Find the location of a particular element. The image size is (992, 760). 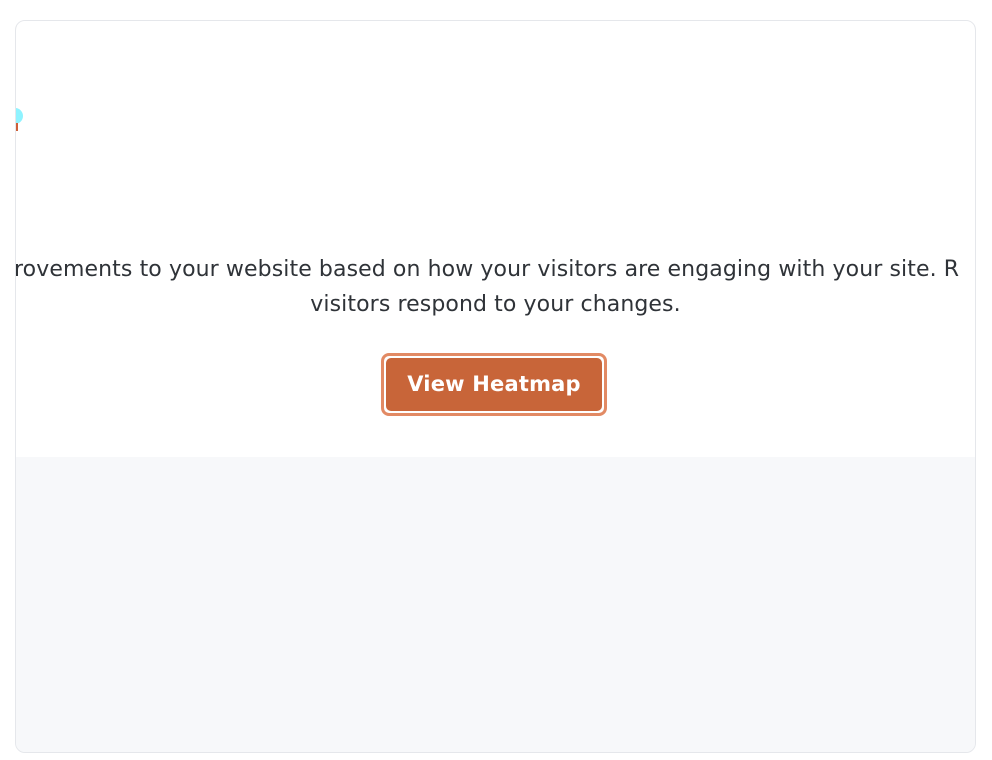

view-heatmap-button: View Heatmap is located at coordinates (494, 384).